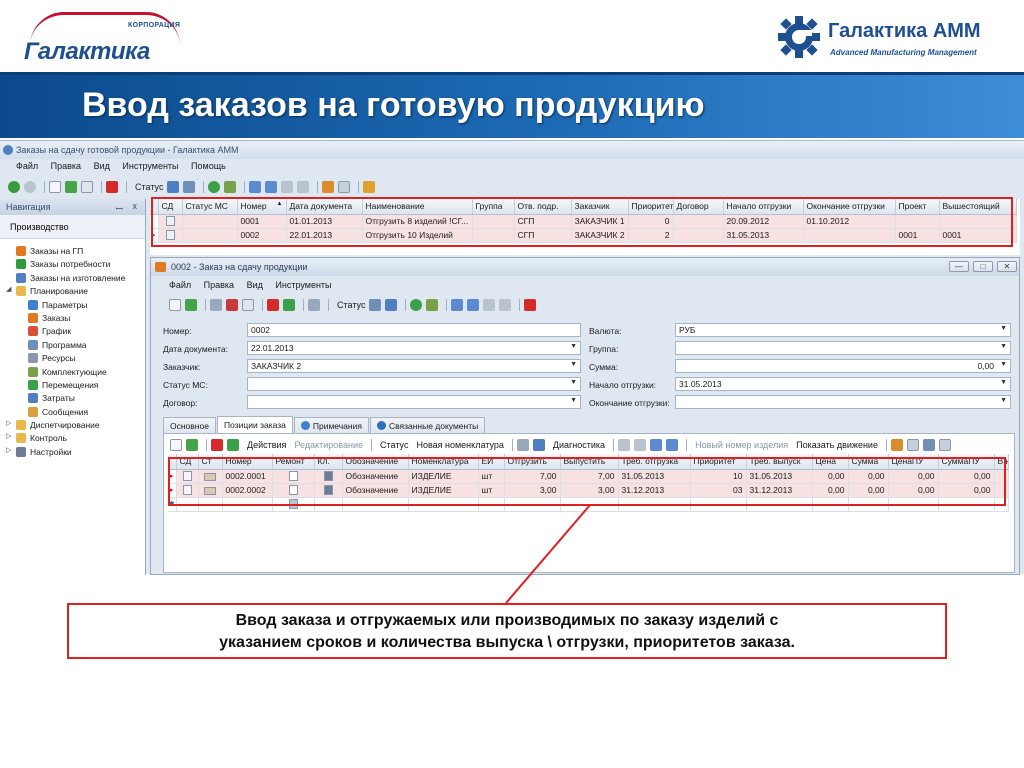  What do you see at coordinates (959, 266) in the screenshot?
I see `minimize-button: —` at bounding box center [959, 266].